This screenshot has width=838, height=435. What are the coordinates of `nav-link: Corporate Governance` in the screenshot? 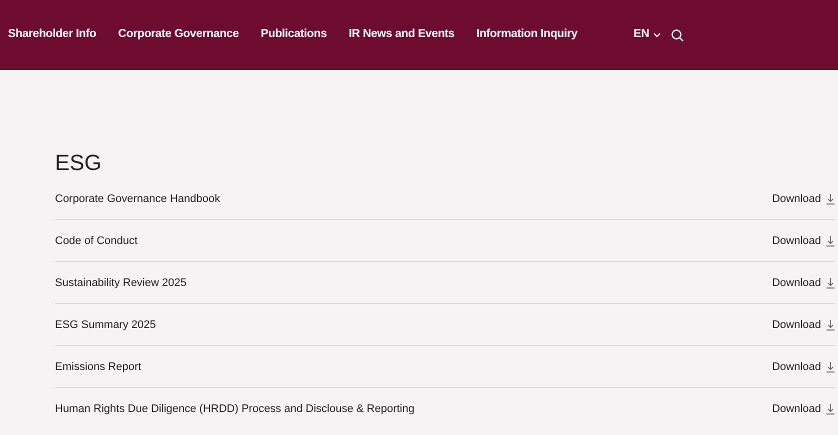 It's located at (178, 35).